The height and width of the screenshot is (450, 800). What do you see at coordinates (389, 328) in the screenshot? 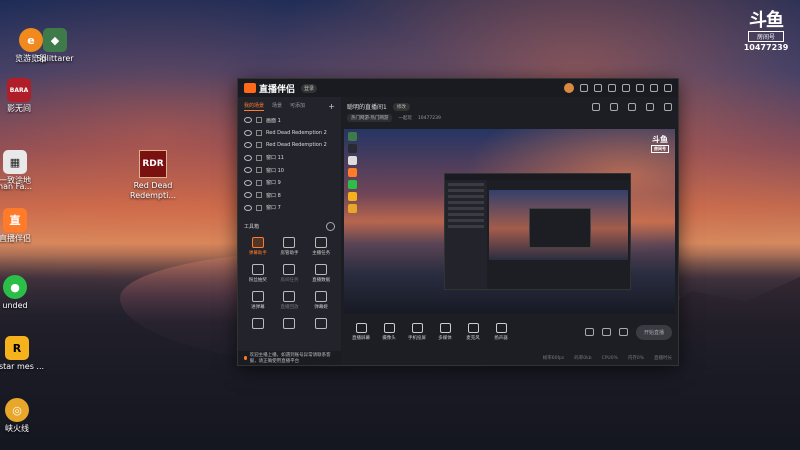
I see `camera-icon` at bounding box center [389, 328].